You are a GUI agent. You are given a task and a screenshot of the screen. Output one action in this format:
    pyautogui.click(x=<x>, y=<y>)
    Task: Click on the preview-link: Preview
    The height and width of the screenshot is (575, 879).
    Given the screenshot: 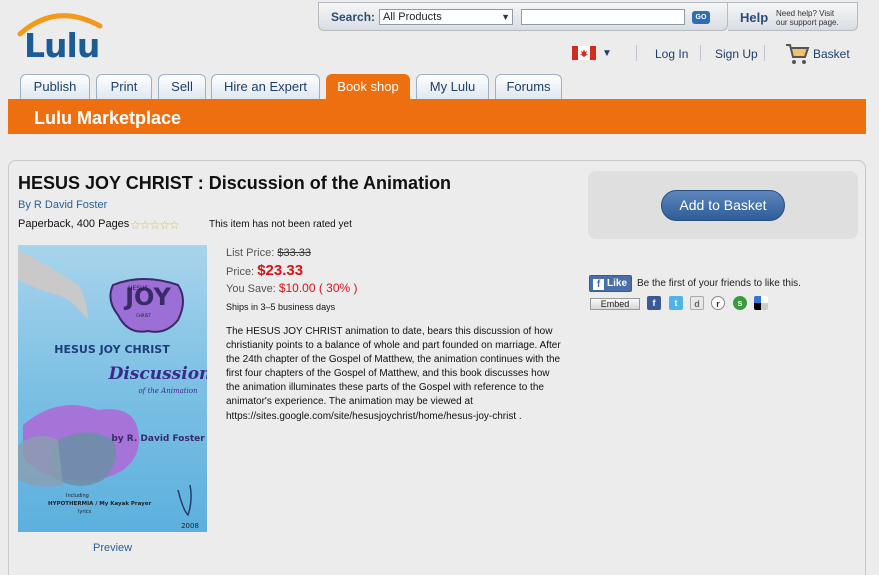 What is the action you would take?
    pyautogui.click(x=112, y=548)
    